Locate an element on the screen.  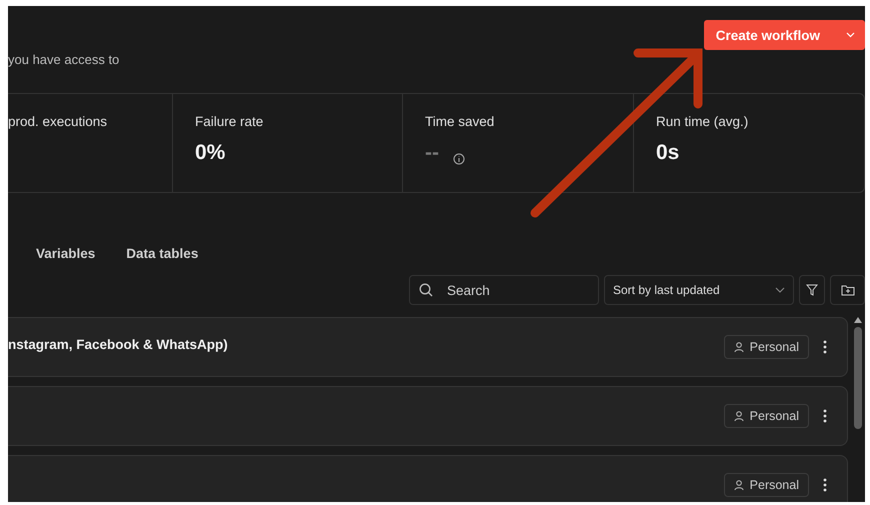
tab: Data tables is located at coordinates (162, 253).